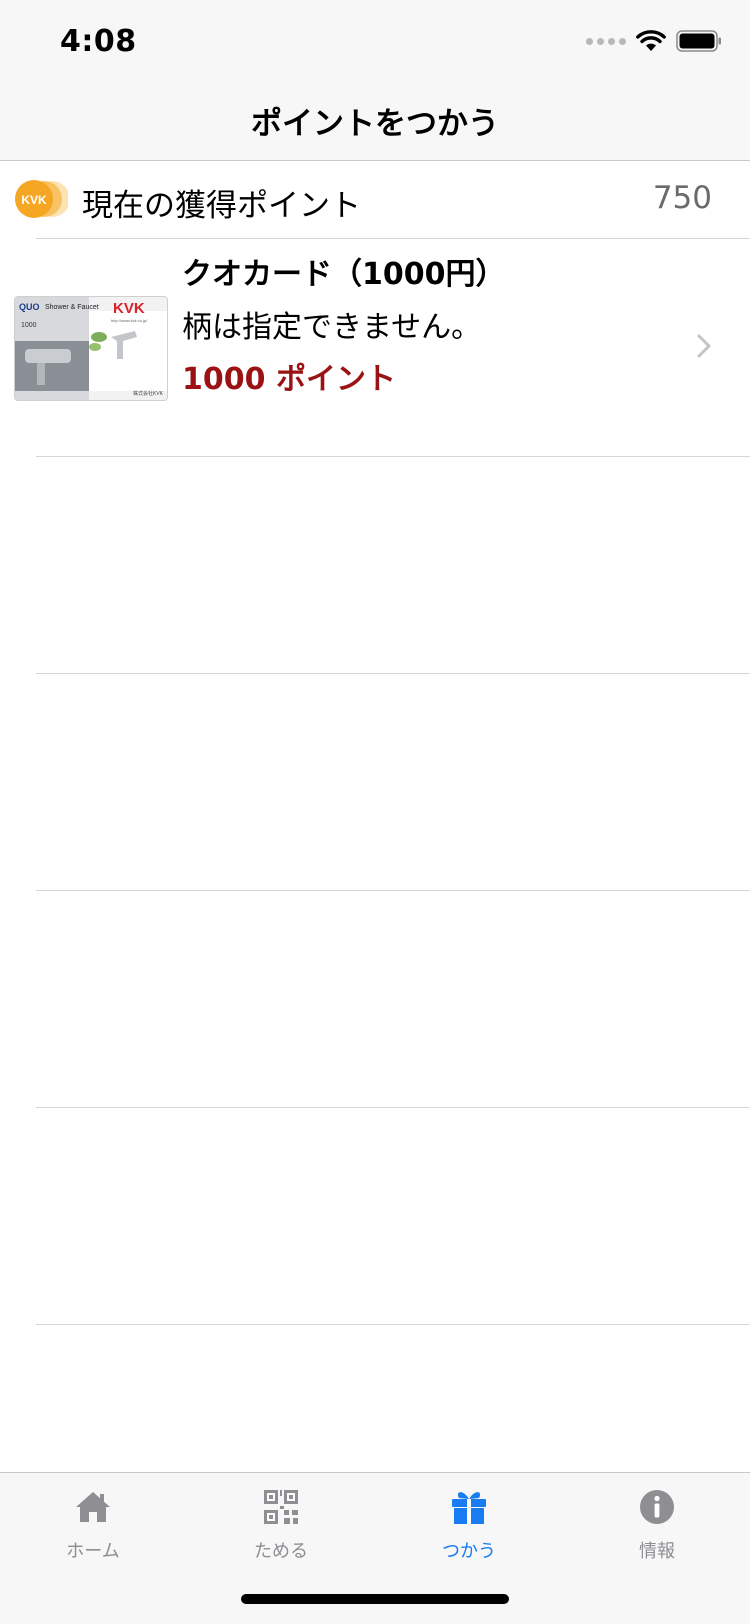 This screenshot has width=750, height=1624. What do you see at coordinates (698, 41) in the screenshot?
I see `battery-icon` at bounding box center [698, 41].